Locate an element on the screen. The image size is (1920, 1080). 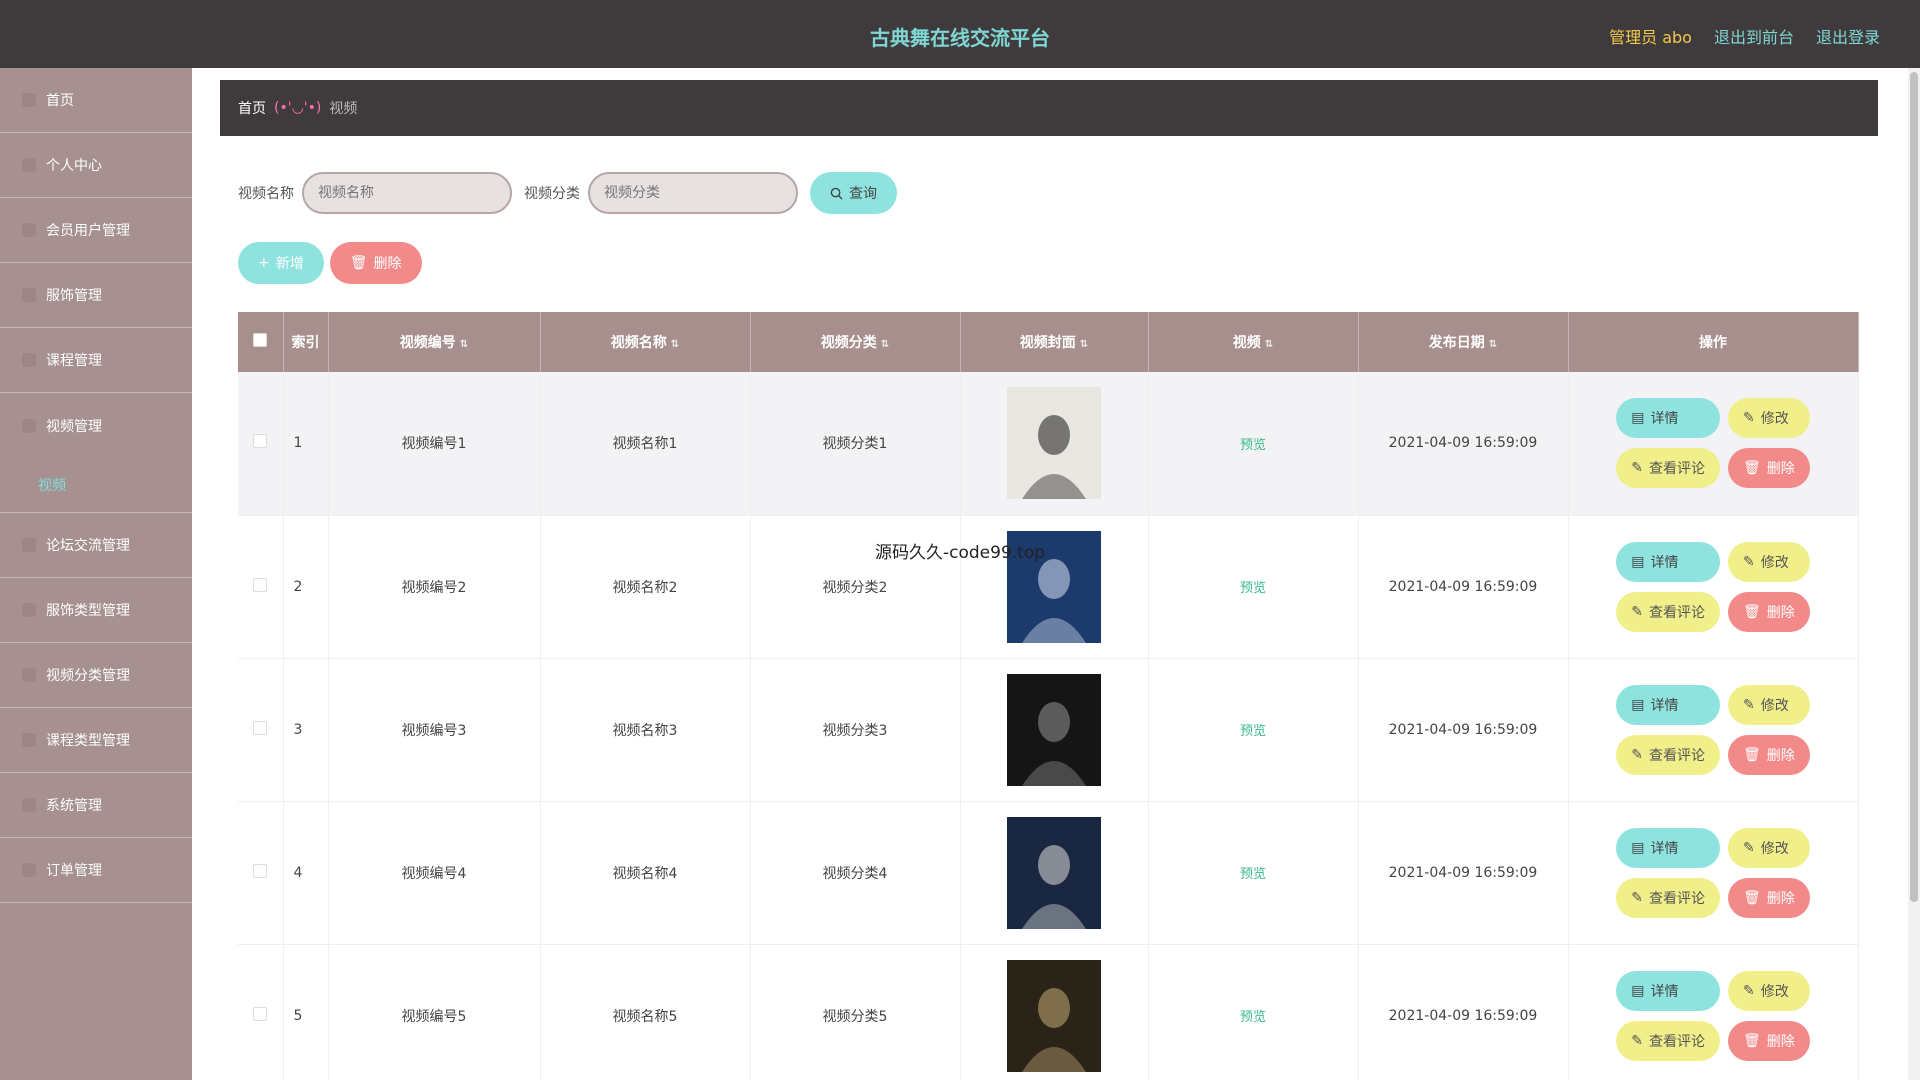
row-category: 视频分类3 is located at coordinates (855, 729).